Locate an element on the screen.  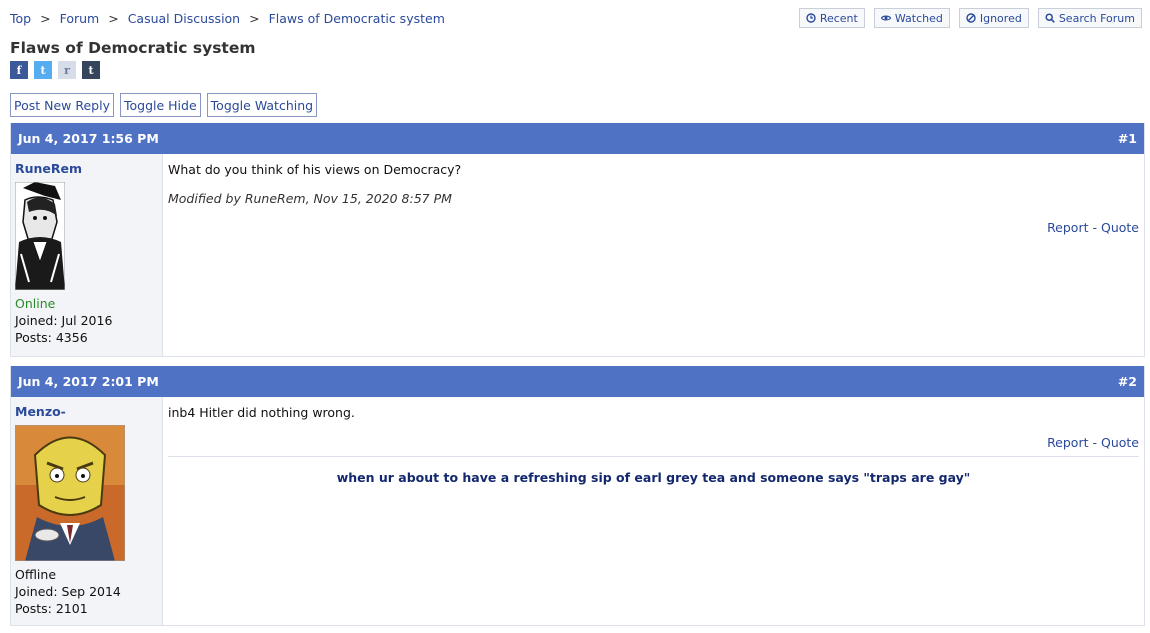
post-date: Jun 4, 2017 1:56 PM is located at coordinates (88, 138).